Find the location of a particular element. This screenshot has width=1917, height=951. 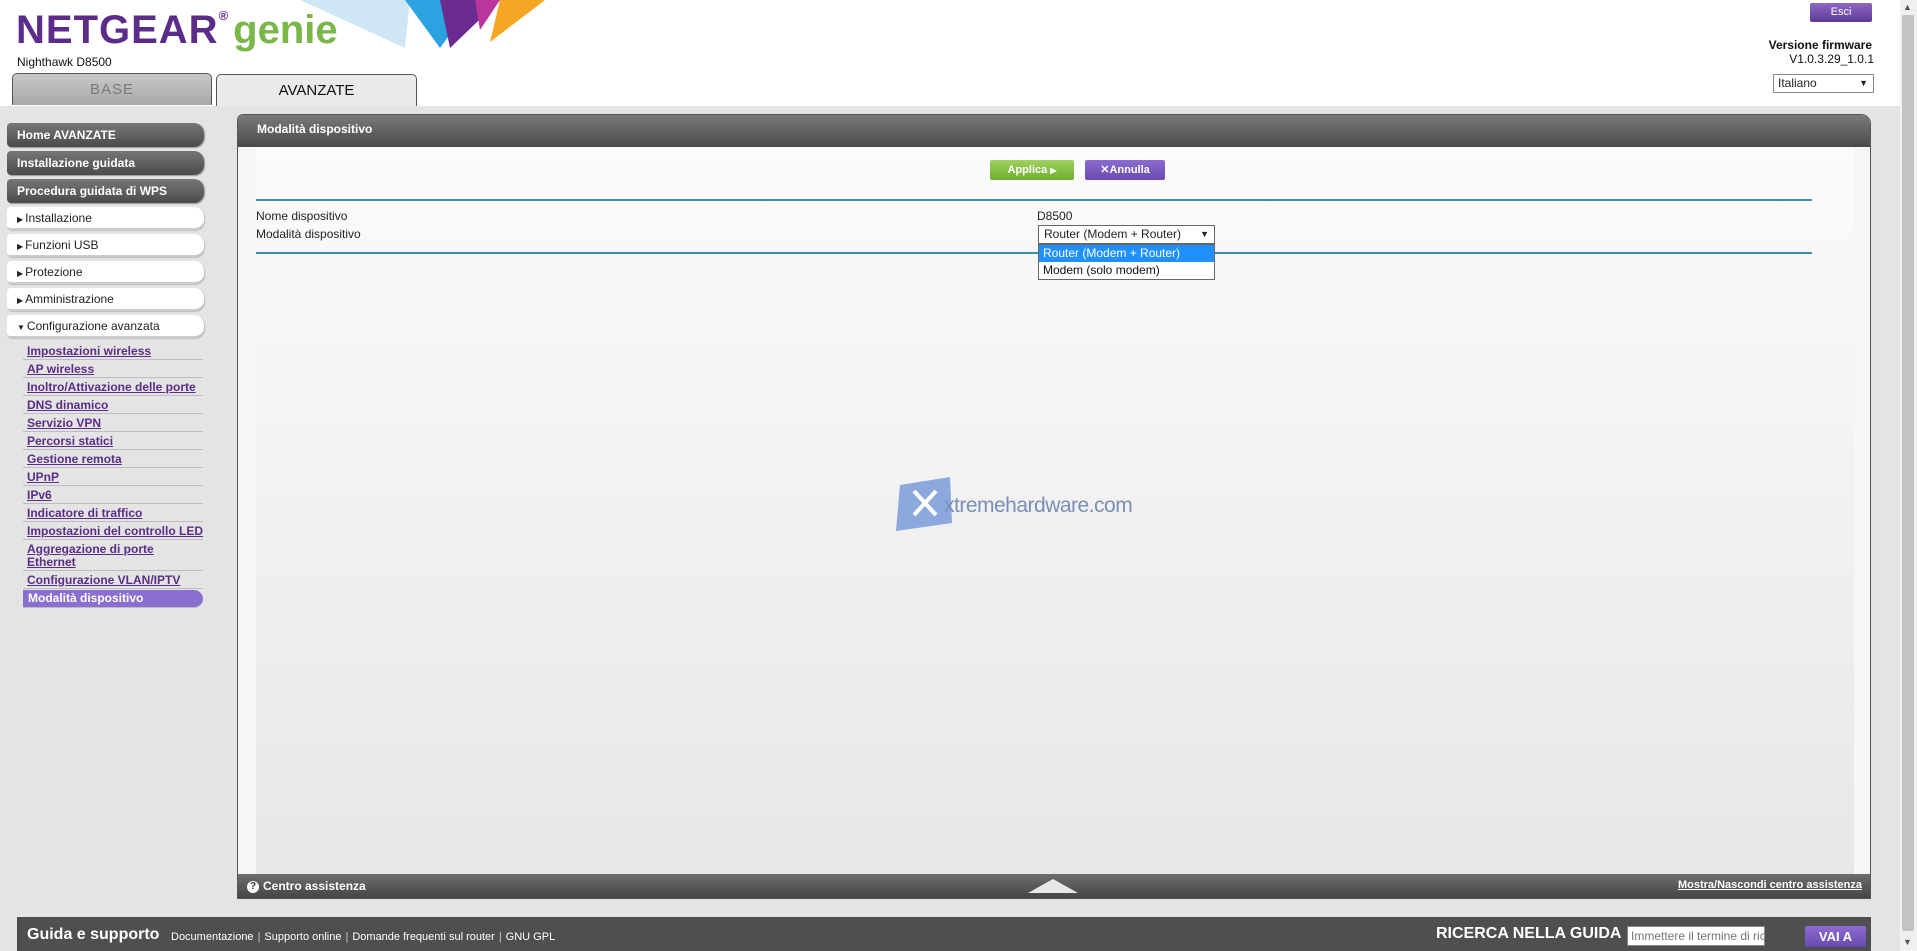

firmware-label: Versione firmware is located at coordinates (1820, 45).